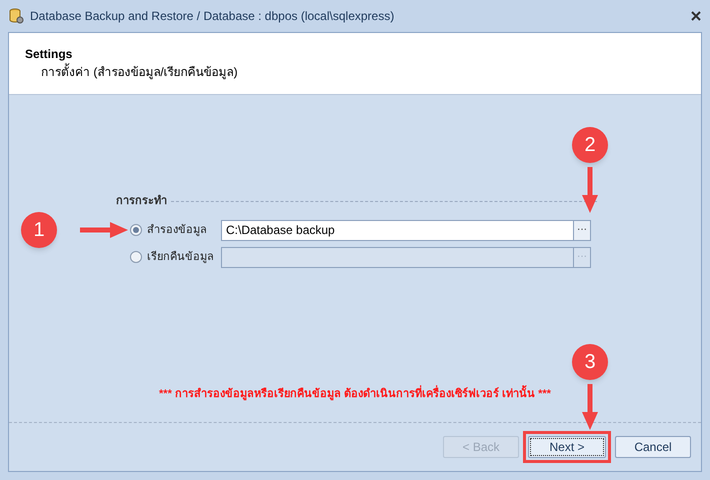 Image resolution: width=710 pixels, height=480 pixels. I want to click on group-label: การกระทำ, so click(141, 201).